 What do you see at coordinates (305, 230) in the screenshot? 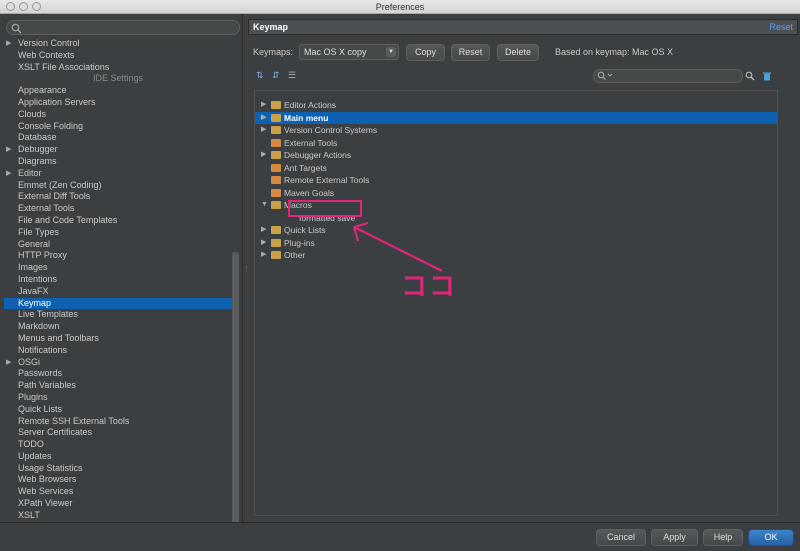
I see `action-label: Quick Lists` at bounding box center [305, 230].